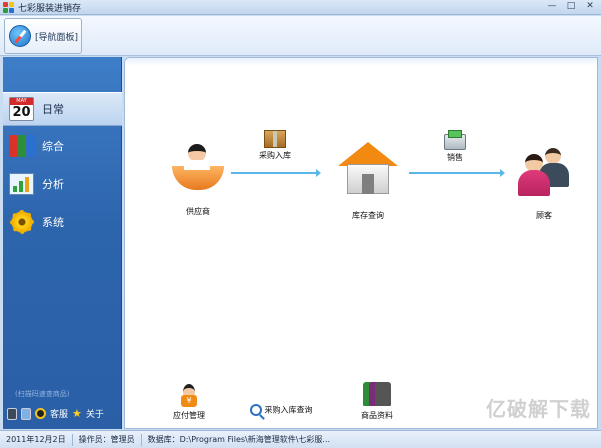  What do you see at coordinates (377, 415) in the screenshot?
I see `product-info-label: 商品资料` at bounding box center [377, 415].